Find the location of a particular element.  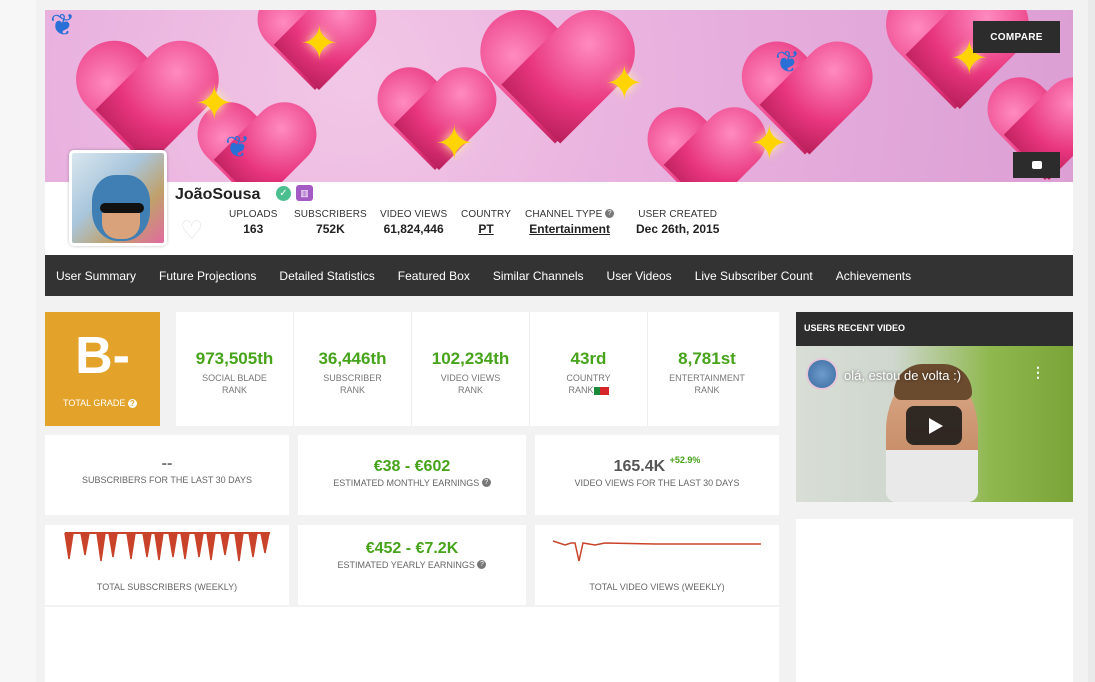

rank-social-blade: 973,505th SOCIAL BLADE RANK is located at coordinates (235, 369).